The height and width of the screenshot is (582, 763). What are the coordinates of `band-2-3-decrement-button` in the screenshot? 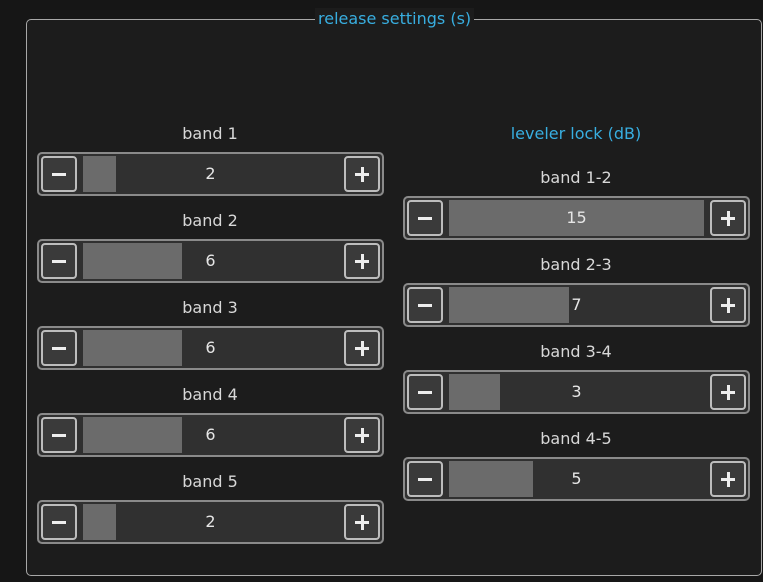 It's located at (425, 305).